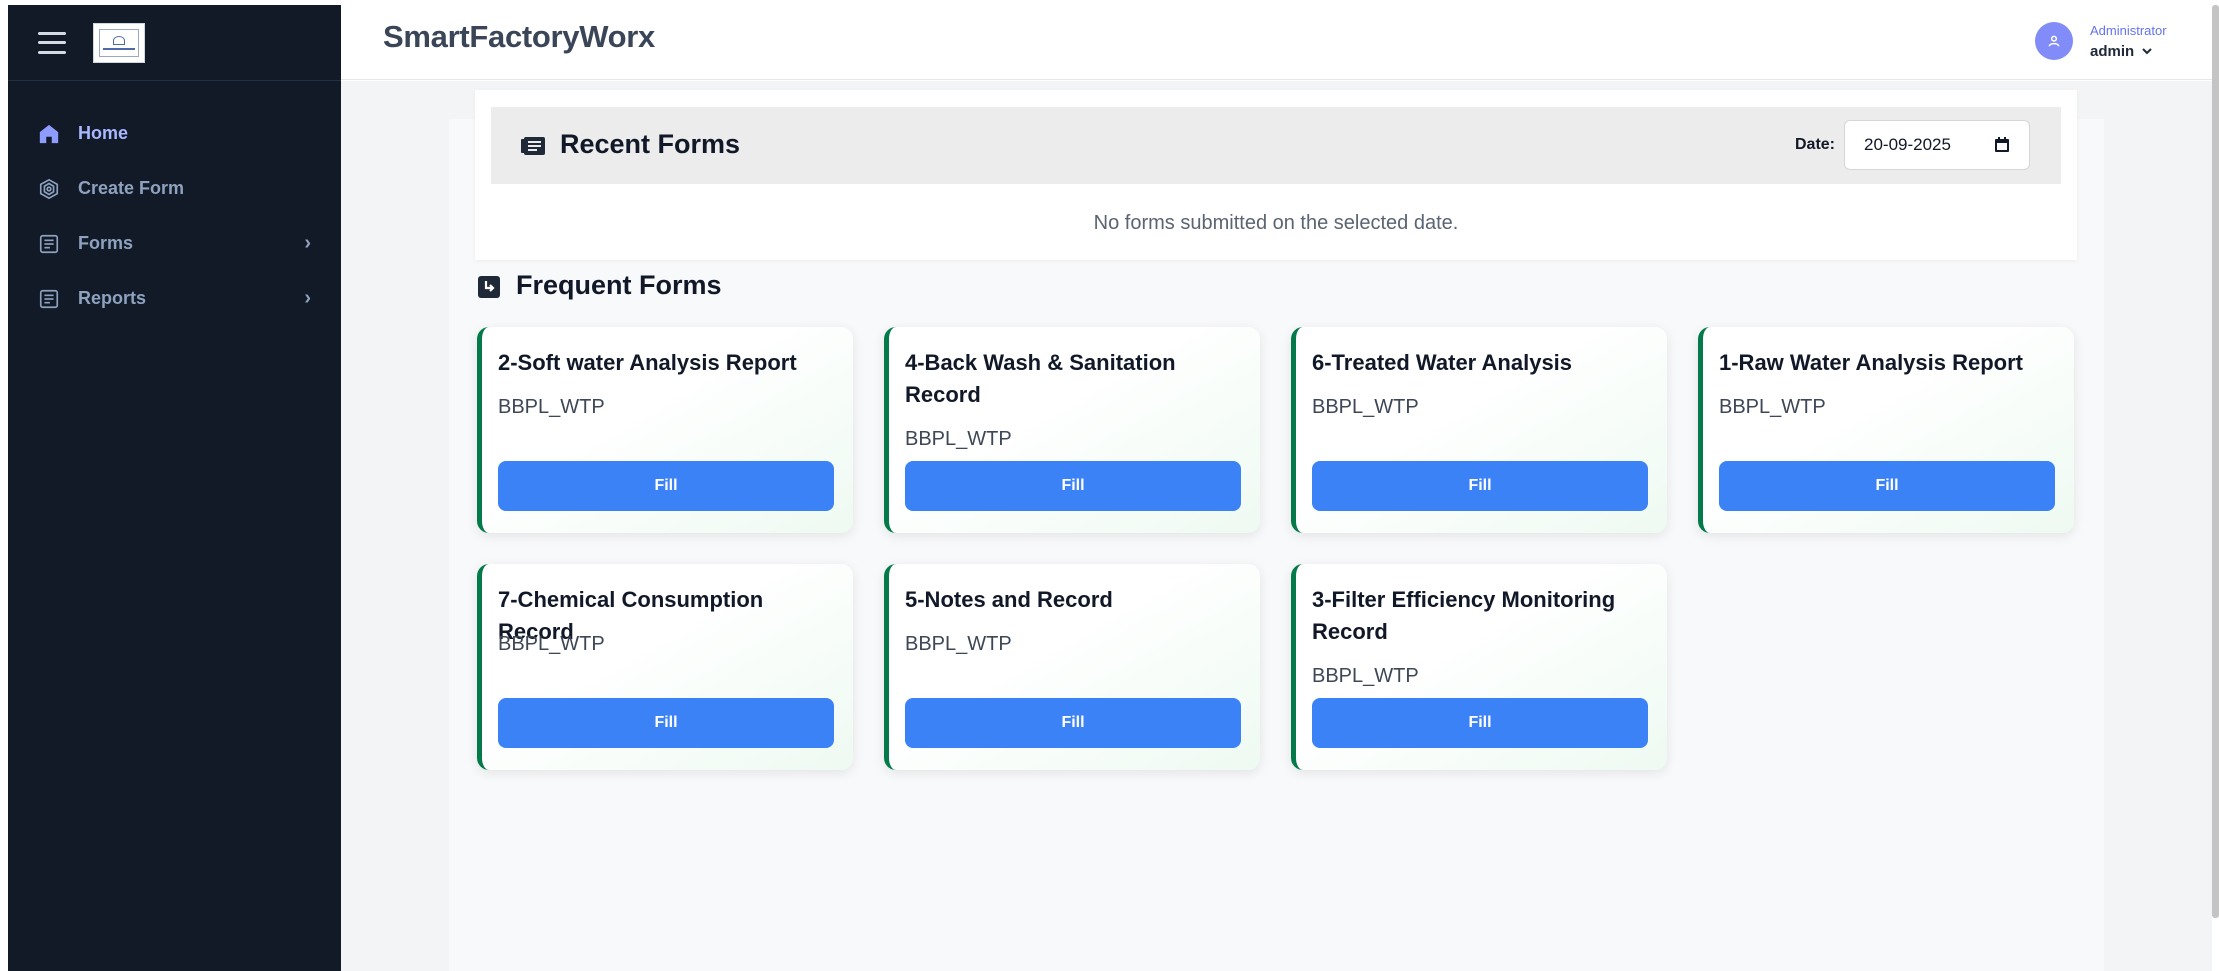 The height and width of the screenshot is (971, 2219). What do you see at coordinates (174, 243) in the screenshot?
I see `sidebar-item-forms: Forms ›` at bounding box center [174, 243].